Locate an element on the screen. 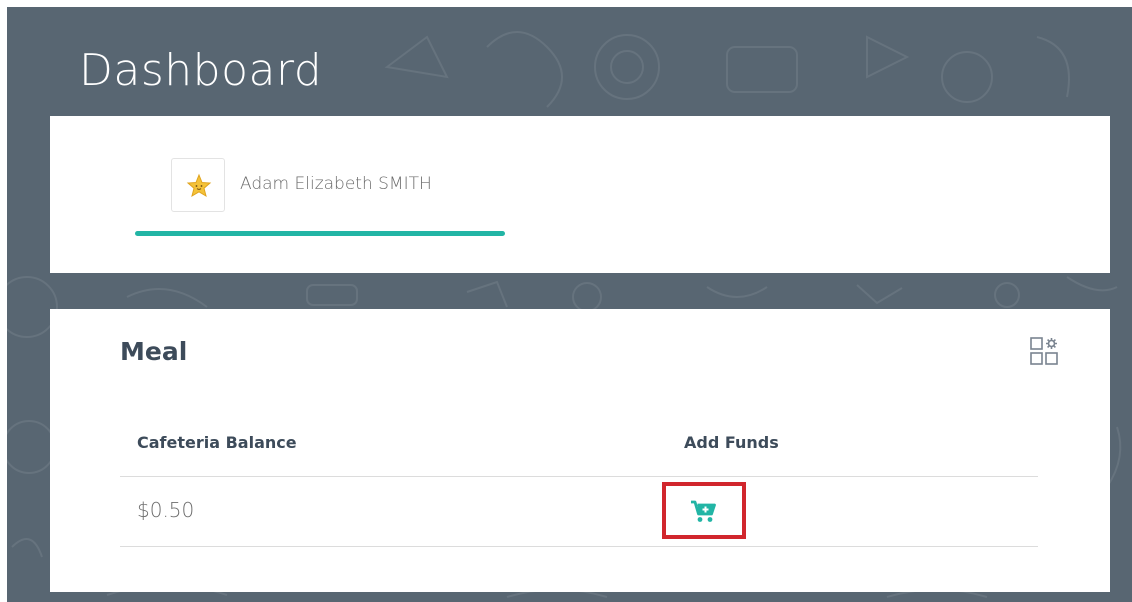 The height and width of the screenshot is (602, 1132). student-avatar is located at coordinates (198, 185).